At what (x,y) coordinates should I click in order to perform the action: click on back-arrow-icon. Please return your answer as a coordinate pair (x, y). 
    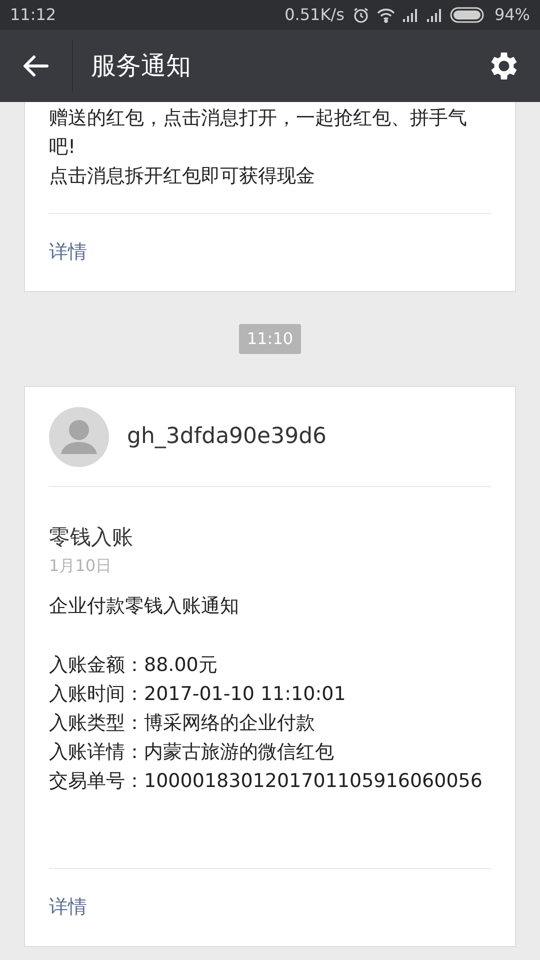
    Looking at the image, I should click on (36, 66).